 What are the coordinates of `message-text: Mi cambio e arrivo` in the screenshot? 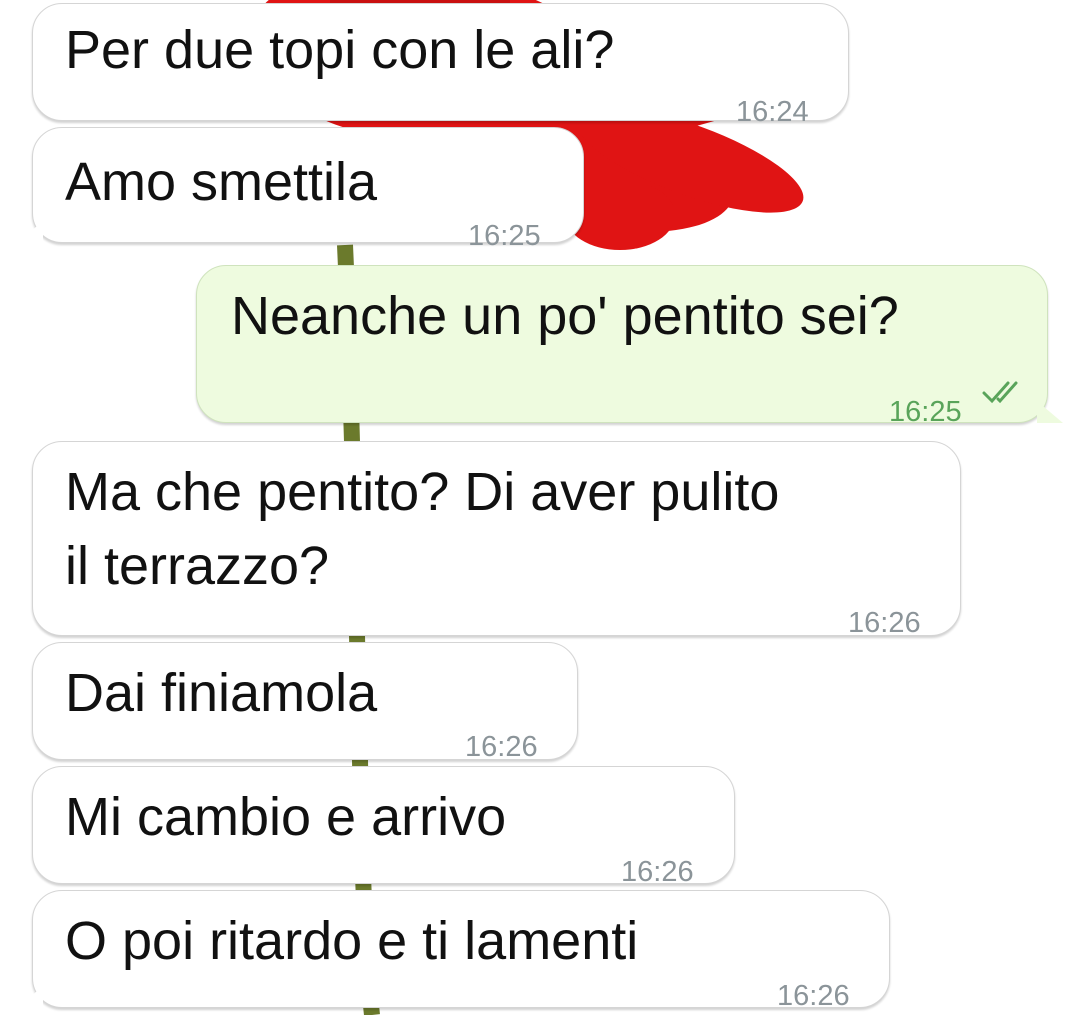 It's located at (286, 817).